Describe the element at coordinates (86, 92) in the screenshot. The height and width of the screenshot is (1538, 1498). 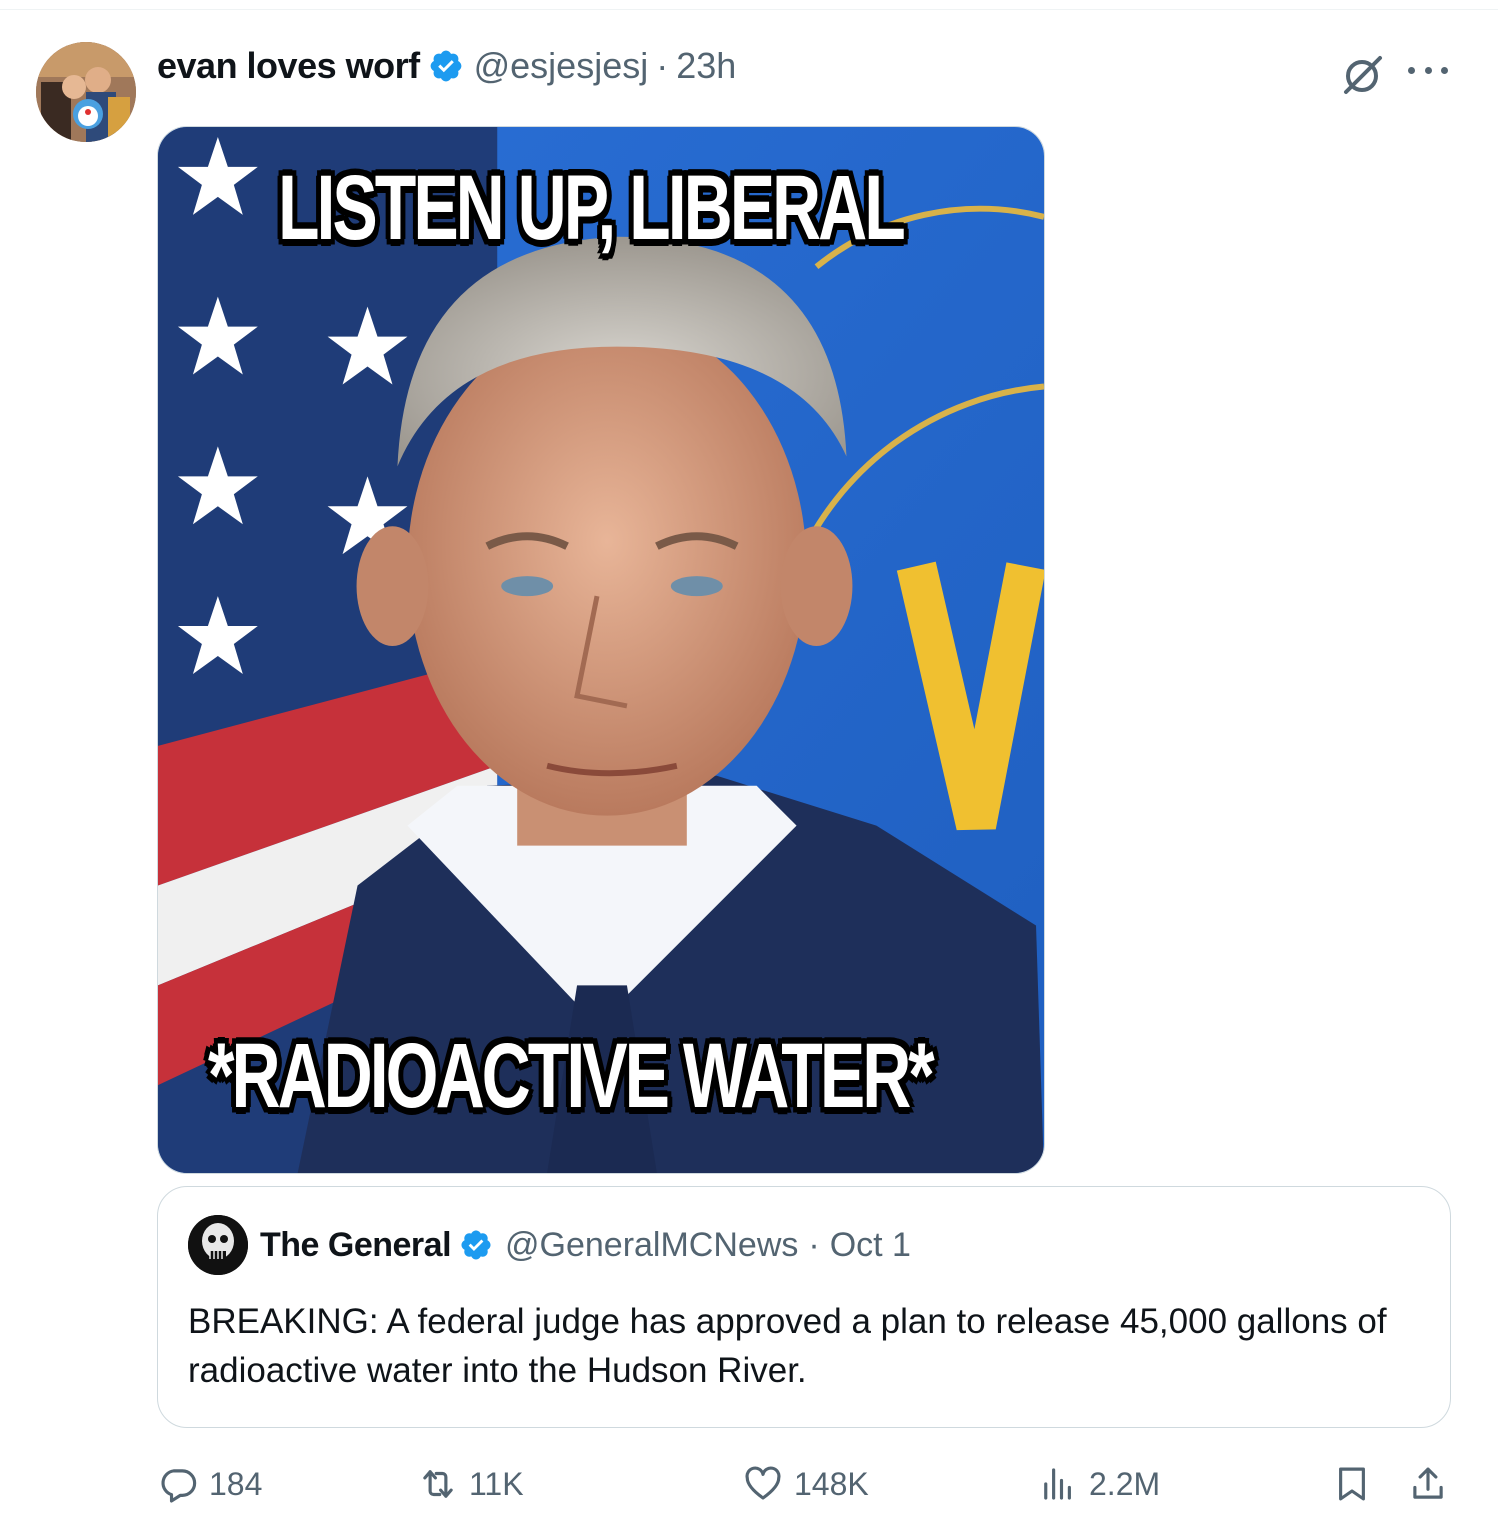
I see `author-avatar` at that location.